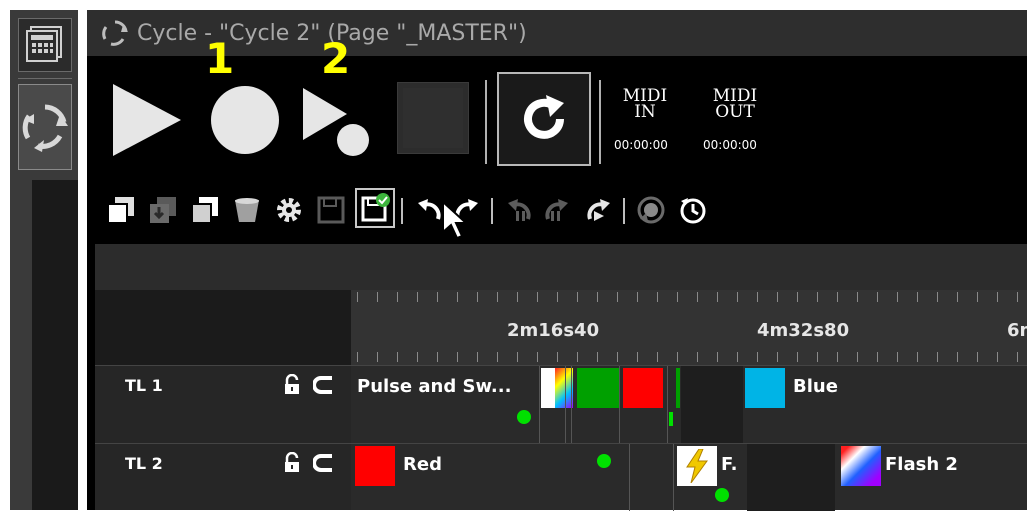 This screenshot has height=518, width=1027. What do you see at coordinates (645, 112) in the screenshot?
I see `midi-in-line2: IN` at bounding box center [645, 112].